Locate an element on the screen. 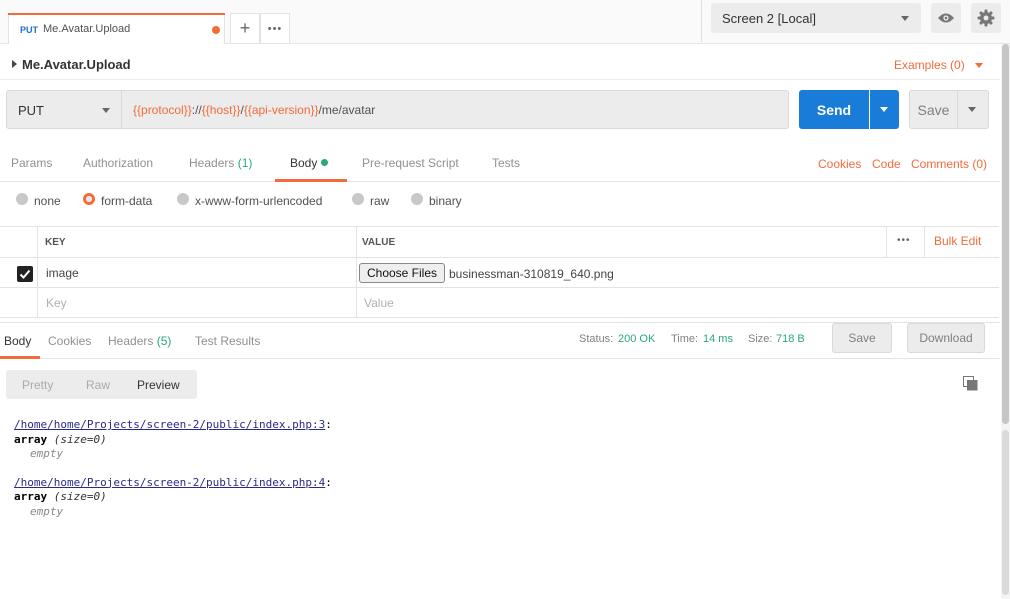  status-value: 200 OK is located at coordinates (636, 339).